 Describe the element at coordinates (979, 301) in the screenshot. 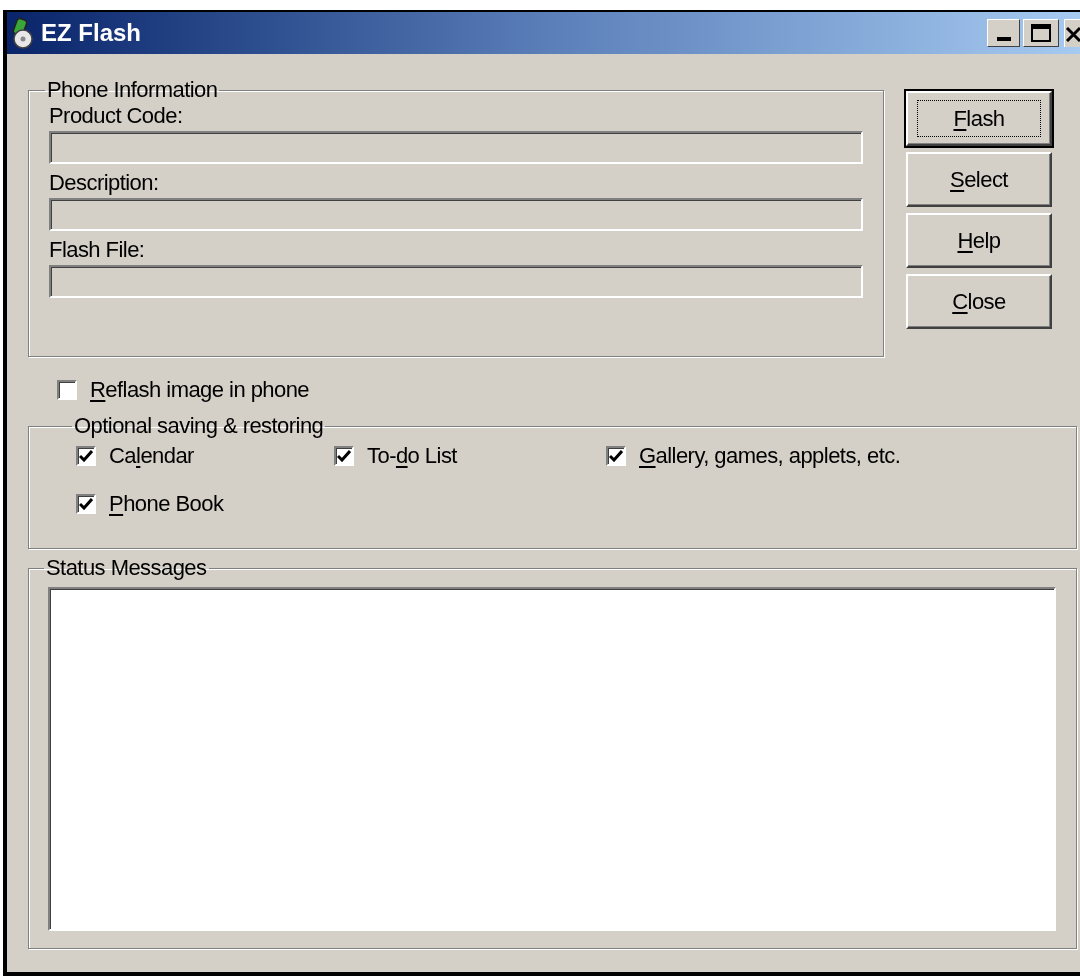

I see `button: Close` at that location.